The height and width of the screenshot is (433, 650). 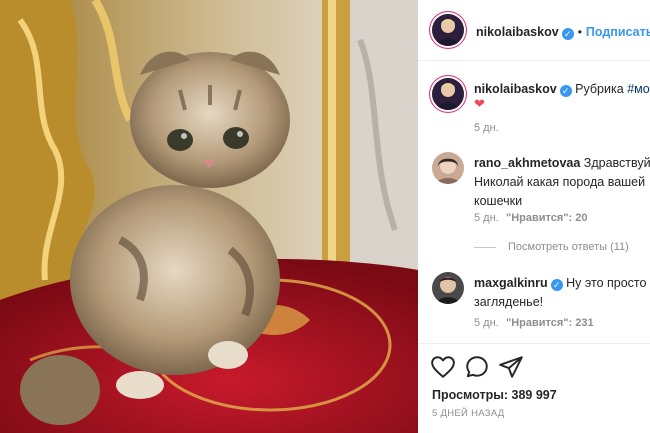 I want to click on comment-maxgalkin-likes: "Нравится": 231, so click(x=550, y=323).